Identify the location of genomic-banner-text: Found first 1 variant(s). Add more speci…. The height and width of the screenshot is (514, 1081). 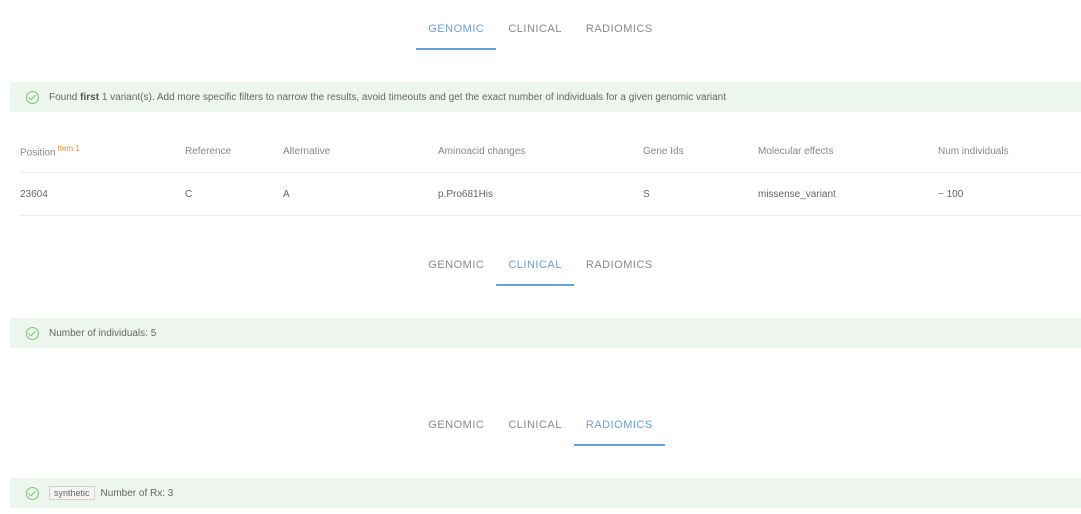
(388, 97).